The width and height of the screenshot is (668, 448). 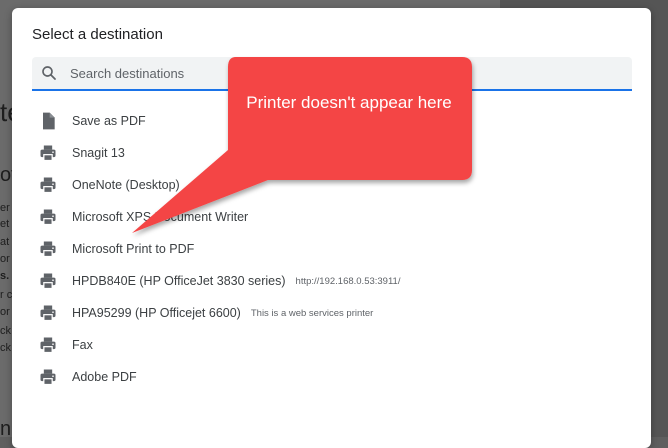 I want to click on destination-label: Adobe PDF, so click(x=104, y=377).